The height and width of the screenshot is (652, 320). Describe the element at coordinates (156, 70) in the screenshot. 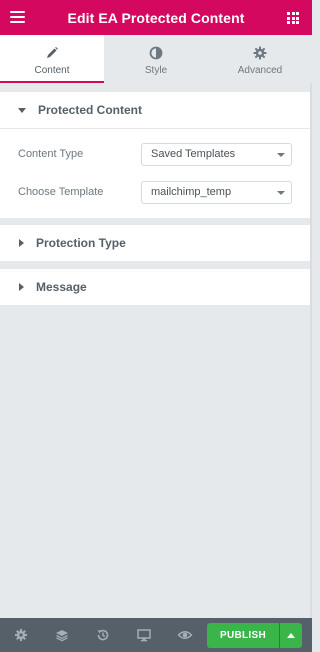

I see `tab-style-label: Style` at that location.